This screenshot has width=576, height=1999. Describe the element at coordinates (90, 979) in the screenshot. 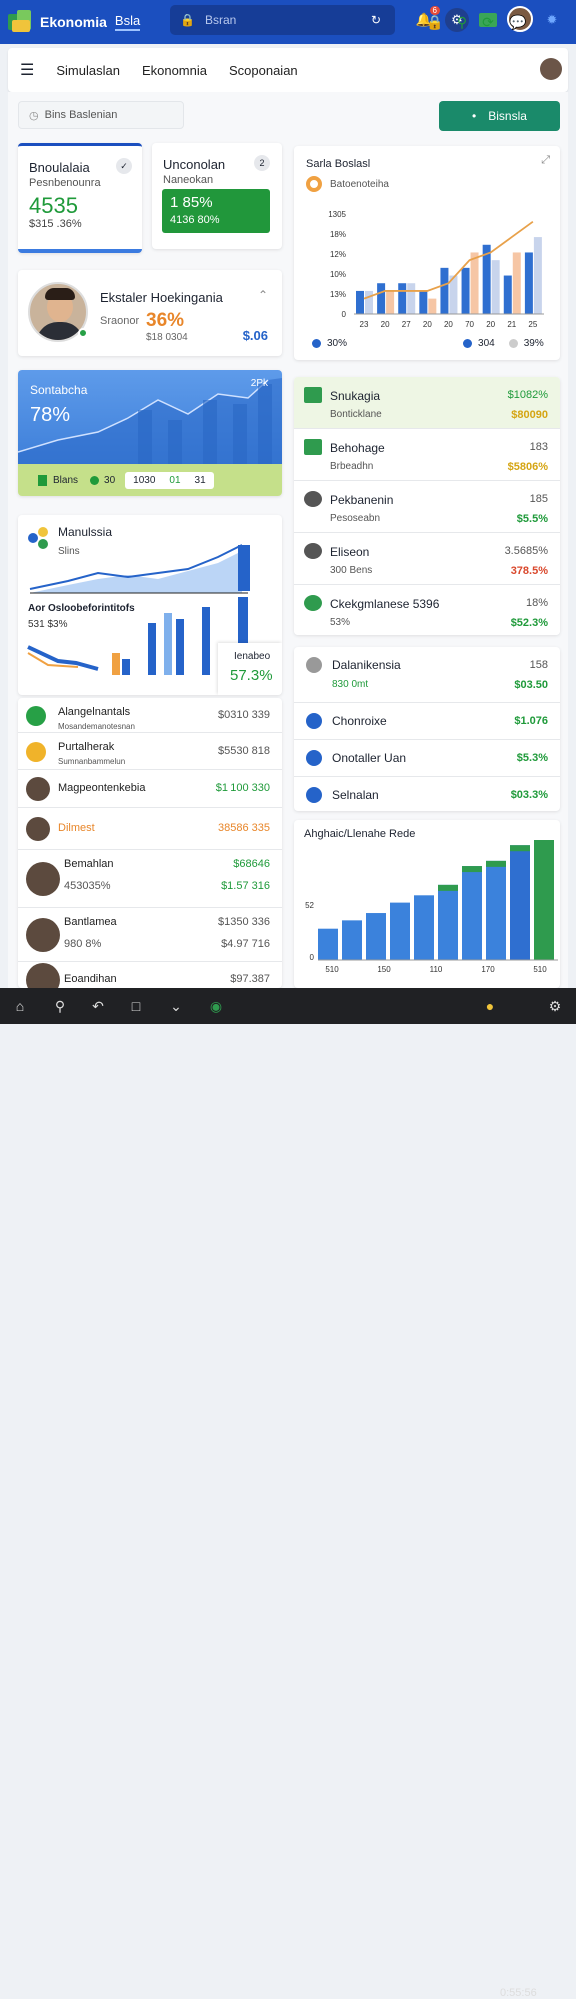

I see `list-item-title: Eoandihan` at that location.